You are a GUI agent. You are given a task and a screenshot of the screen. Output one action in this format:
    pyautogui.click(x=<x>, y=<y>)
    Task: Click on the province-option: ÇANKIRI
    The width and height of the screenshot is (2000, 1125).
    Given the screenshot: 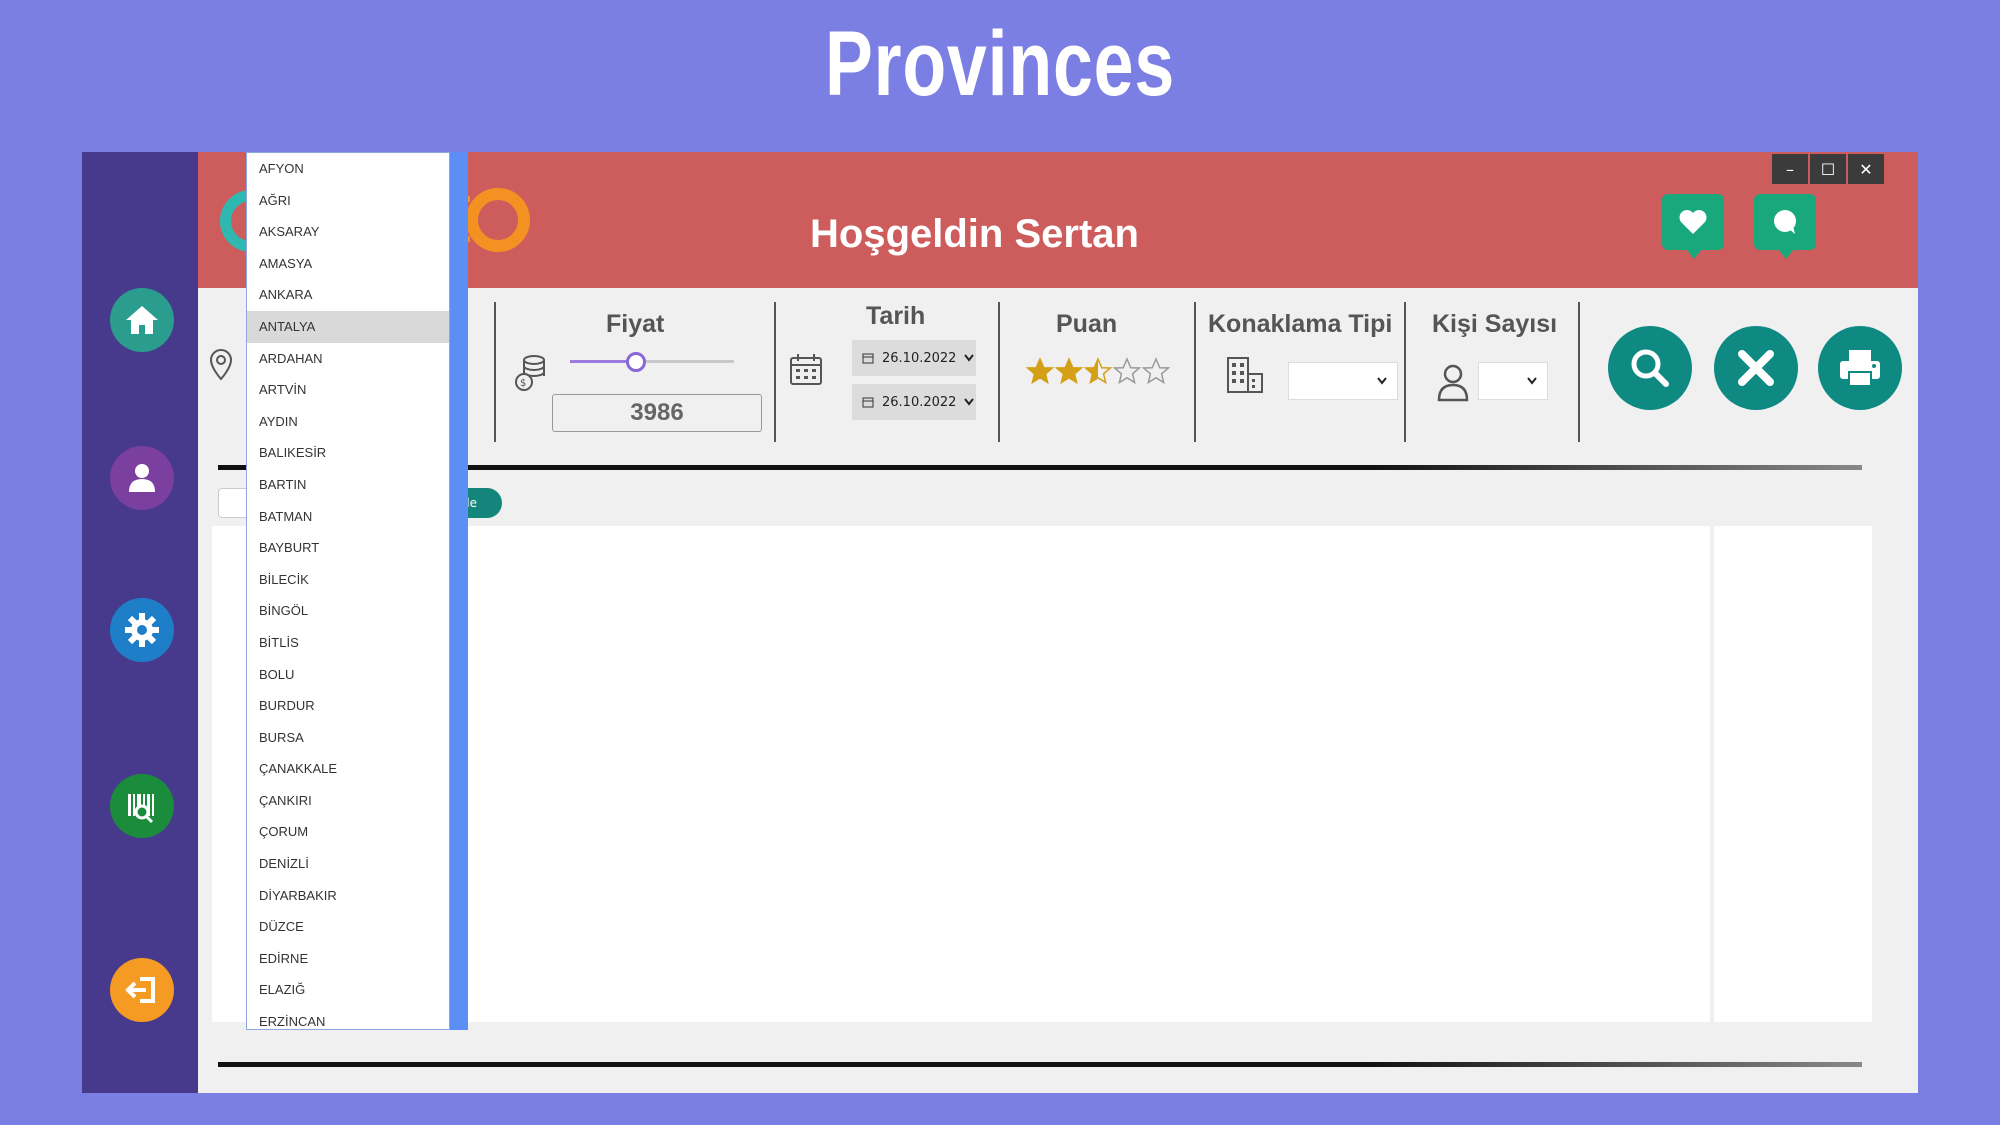 What is the action you would take?
    pyautogui.click(x=348, y=801)
    